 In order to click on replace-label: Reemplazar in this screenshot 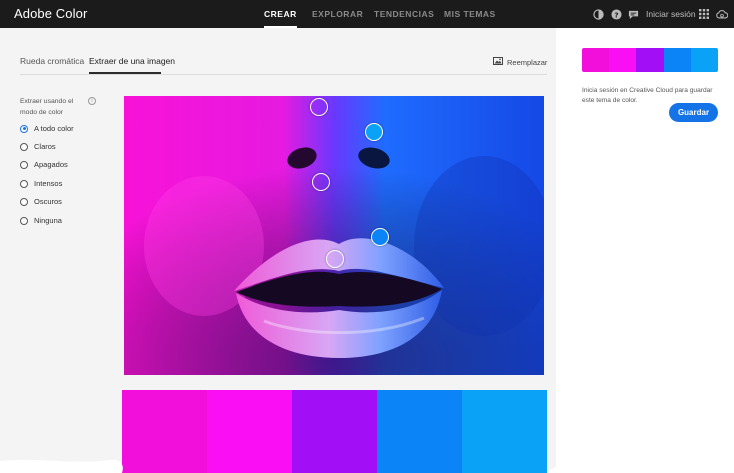, I will do `click(527, 62)`.